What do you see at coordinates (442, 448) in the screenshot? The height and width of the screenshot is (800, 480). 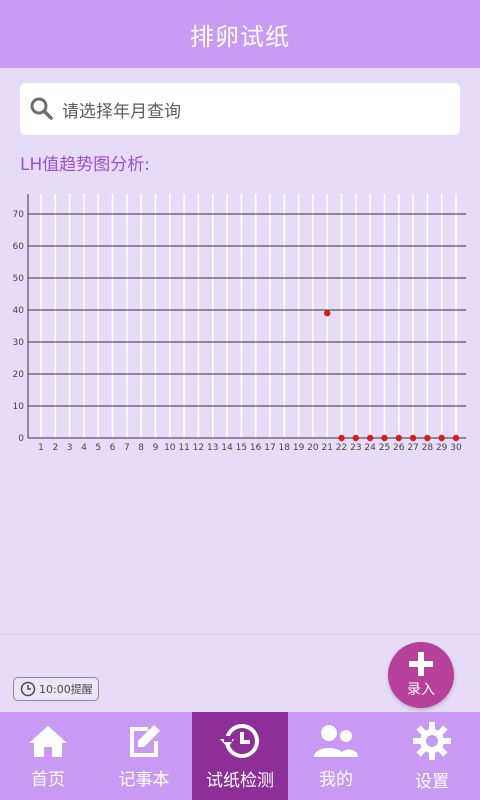 I see `x-tick-label: 29` at bounding box center [442, 448].